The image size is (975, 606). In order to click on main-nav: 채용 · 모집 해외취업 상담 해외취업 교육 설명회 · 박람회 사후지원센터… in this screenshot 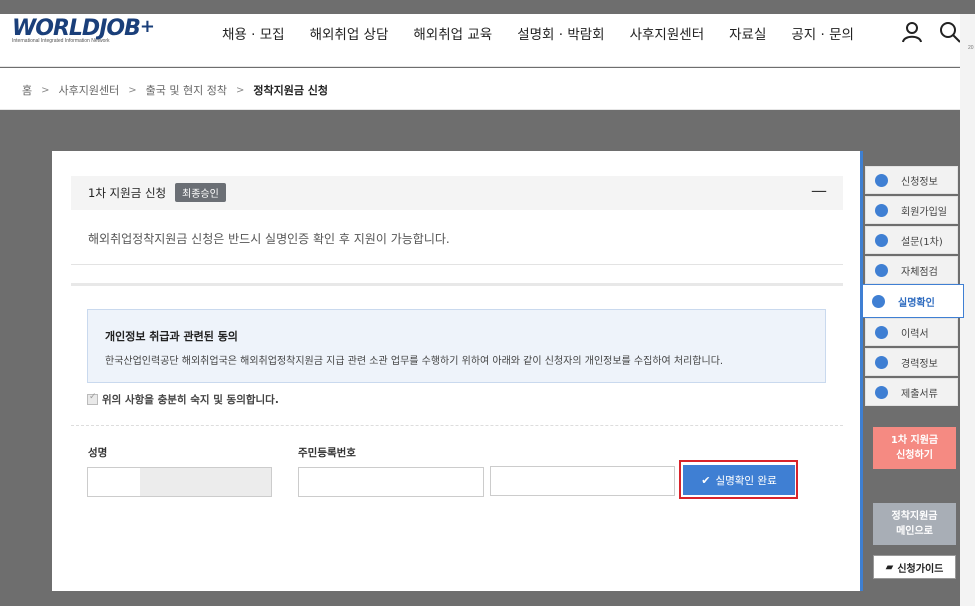, I will do `click(550, 33)`.